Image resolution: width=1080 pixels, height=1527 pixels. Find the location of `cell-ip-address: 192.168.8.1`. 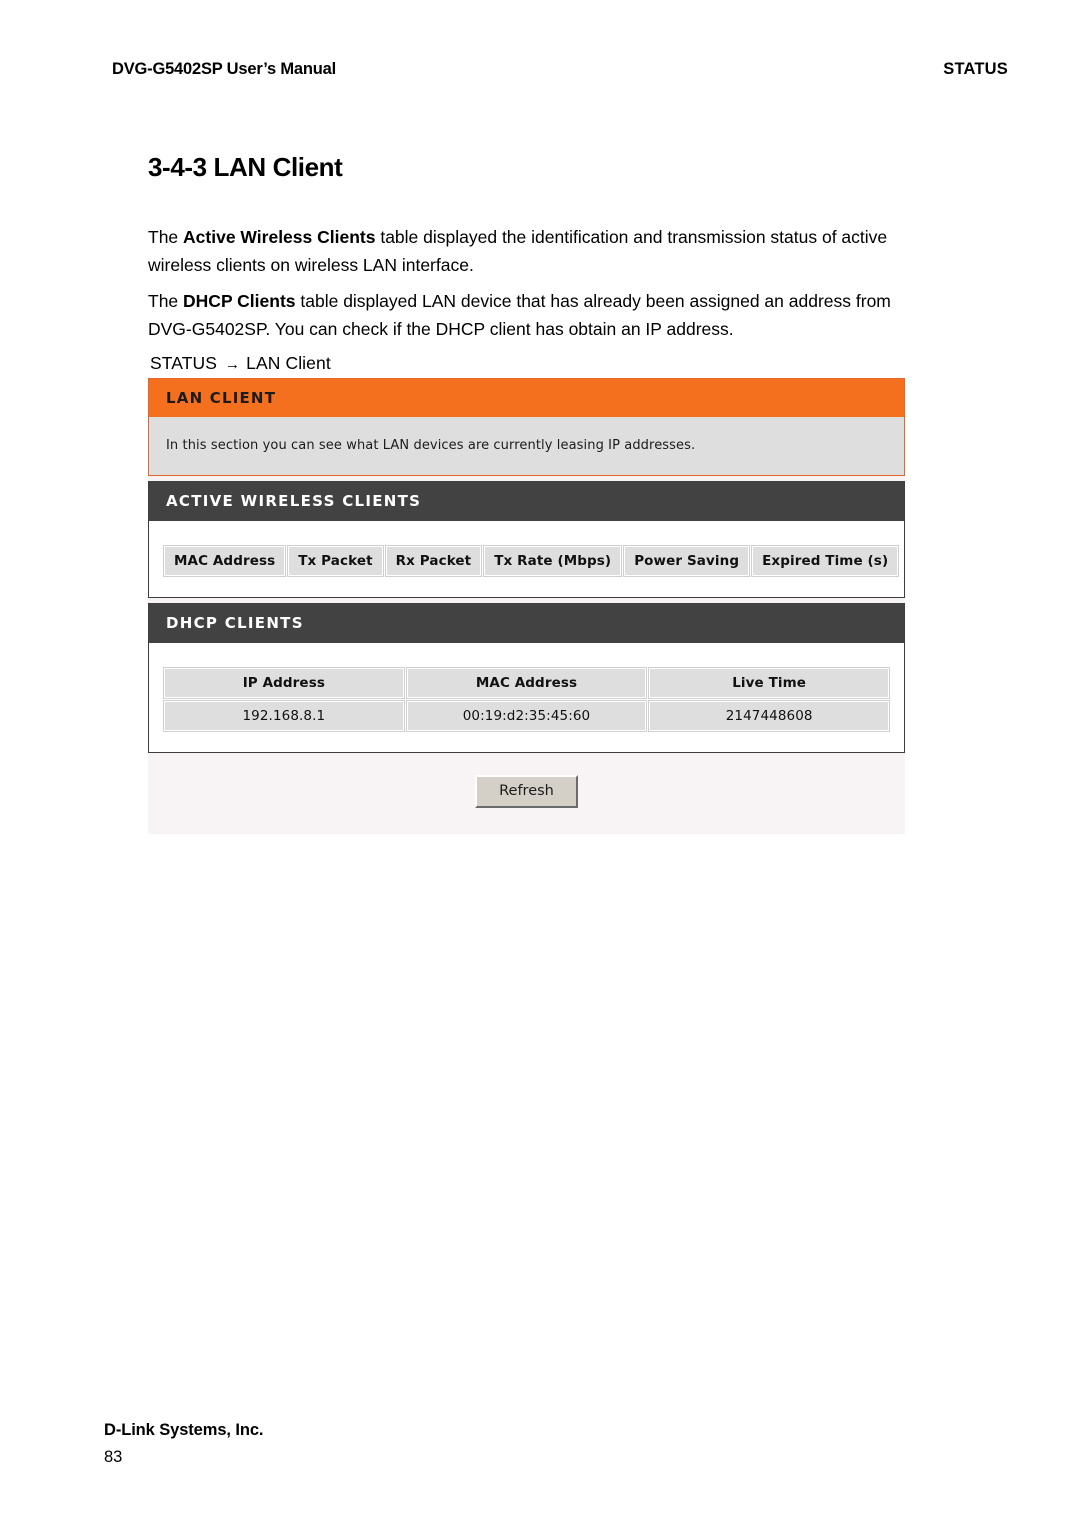

cell-ip-address: 192.168.8.1 is located at coordinates (284, 716).